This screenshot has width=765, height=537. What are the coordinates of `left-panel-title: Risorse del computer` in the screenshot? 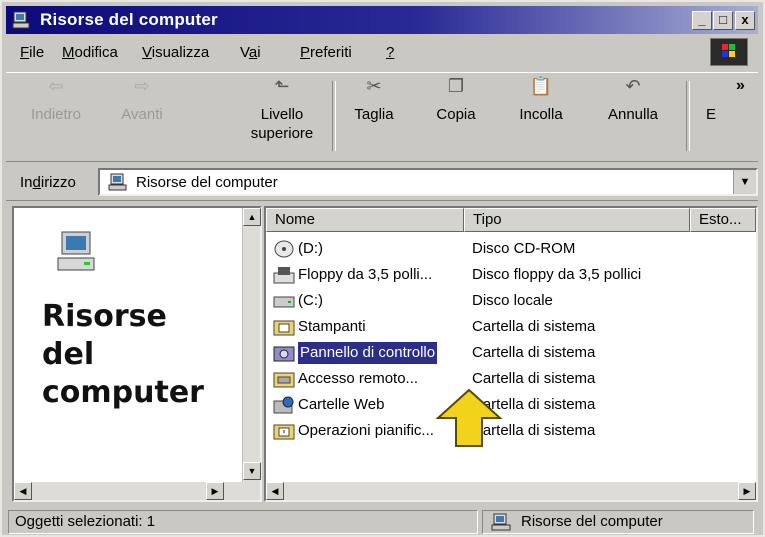 It's located at (123, 354).